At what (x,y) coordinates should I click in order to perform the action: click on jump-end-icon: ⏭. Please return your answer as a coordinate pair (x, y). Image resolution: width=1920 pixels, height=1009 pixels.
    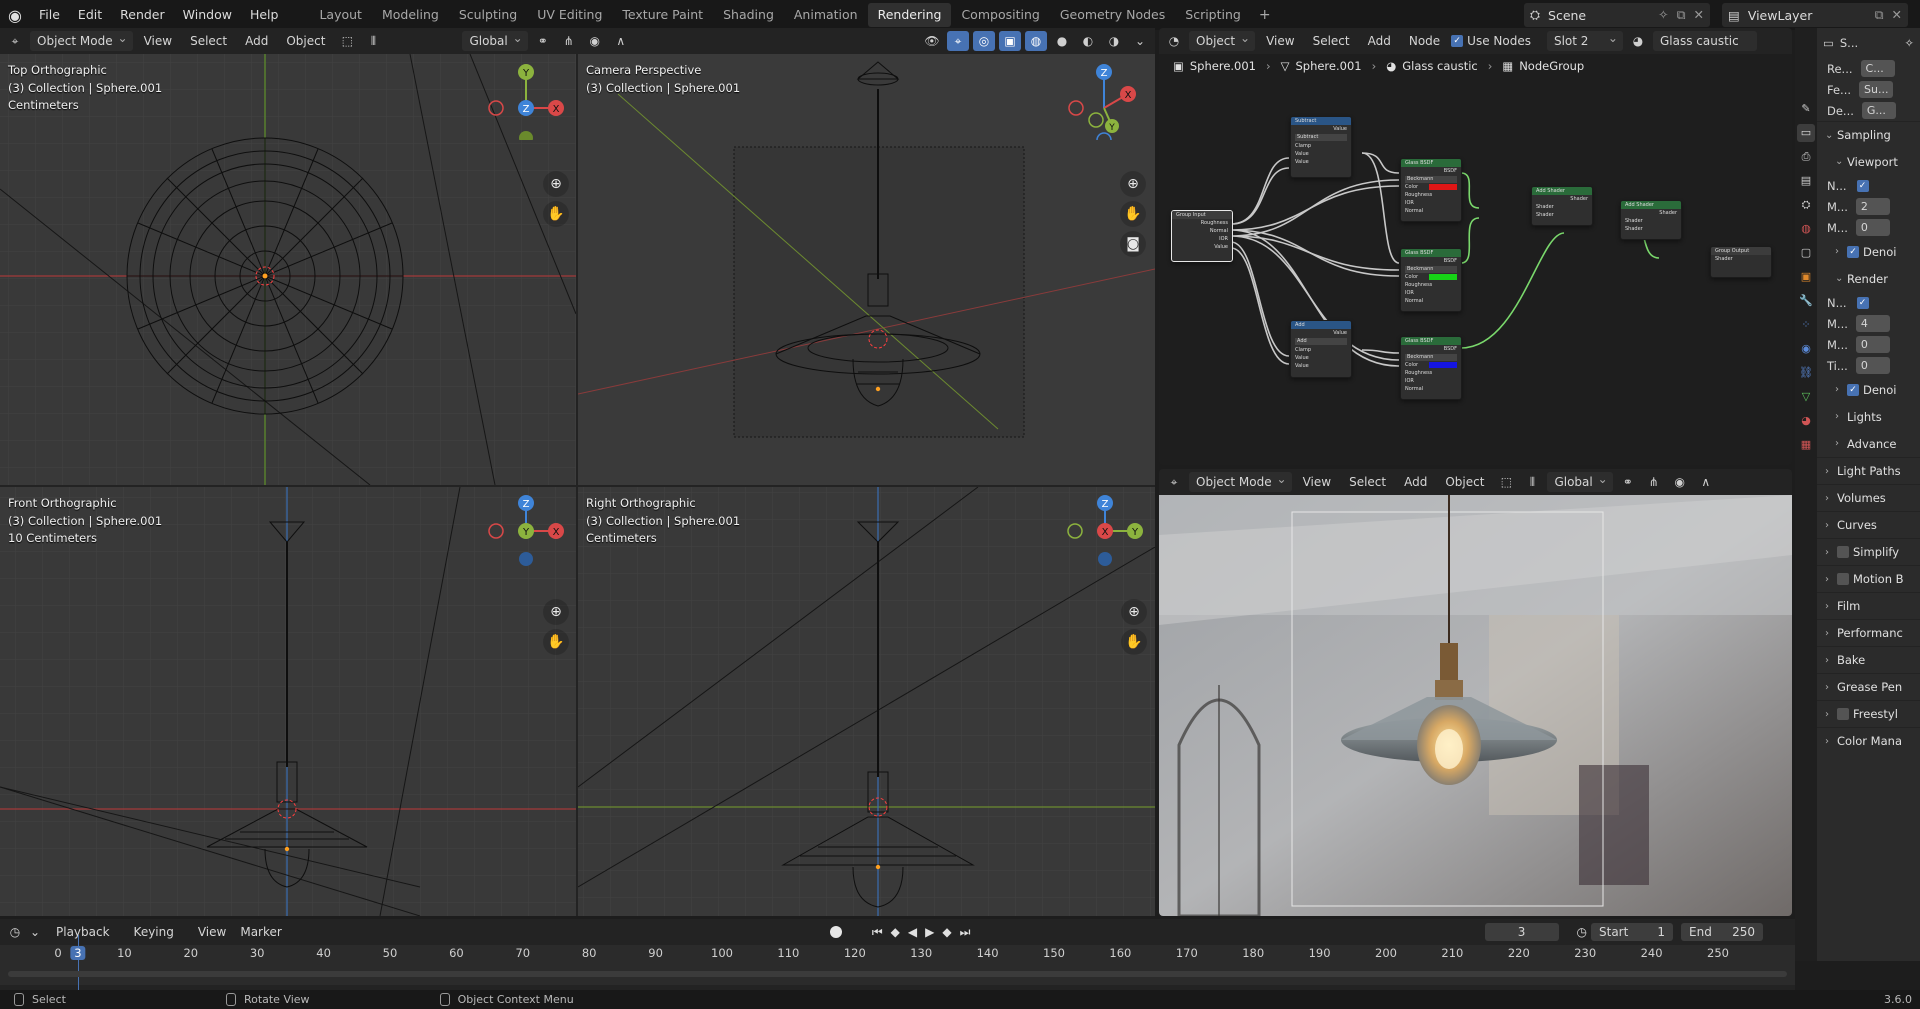
    Looking at the image, I should click on (965, 932).